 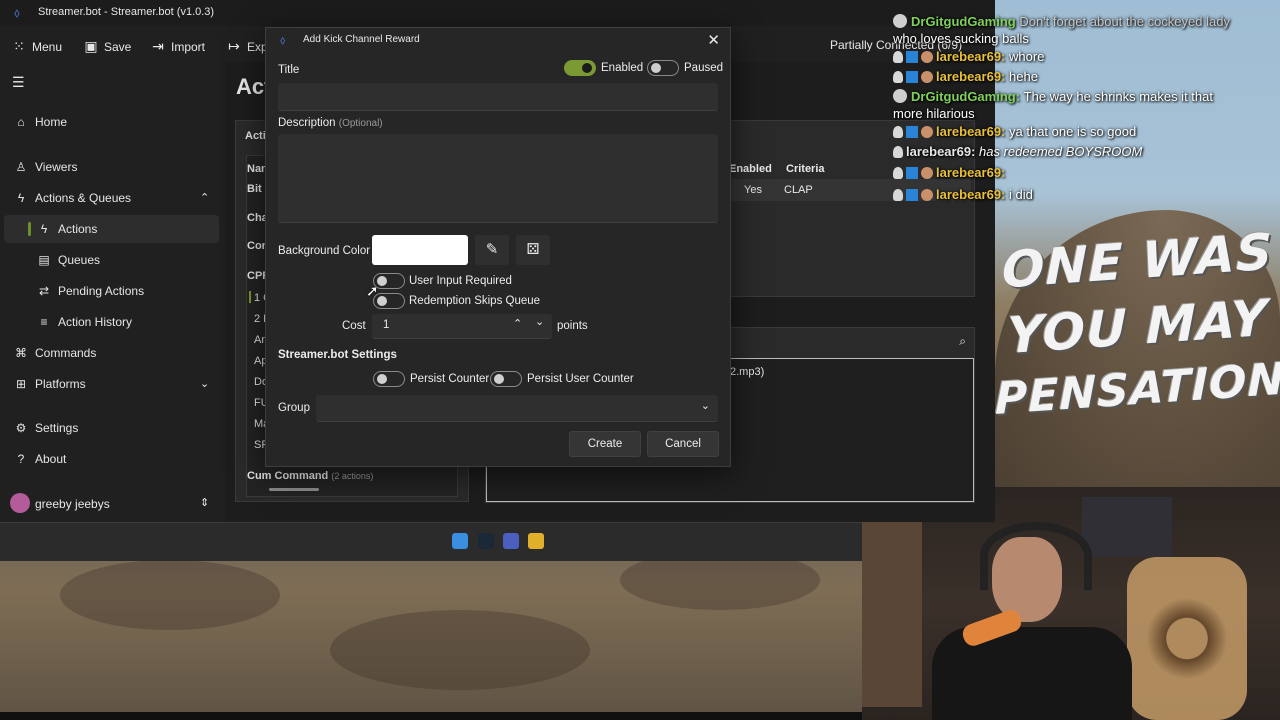 I want to click on sidebar-item-label: Actions & Queues, so click(x=83, y=198).